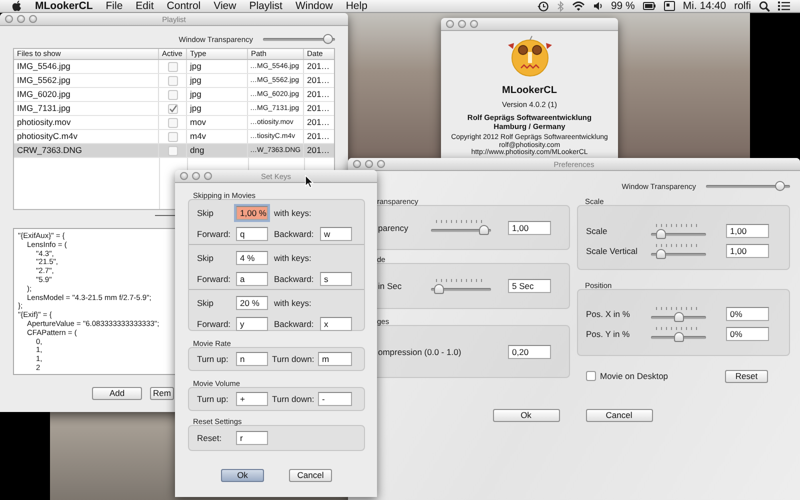 This screenshot has width=800, height=500. Describe the element at coordinates (608, 314) in the screenshot. I see `field-label: Pos. X in %` at that location.